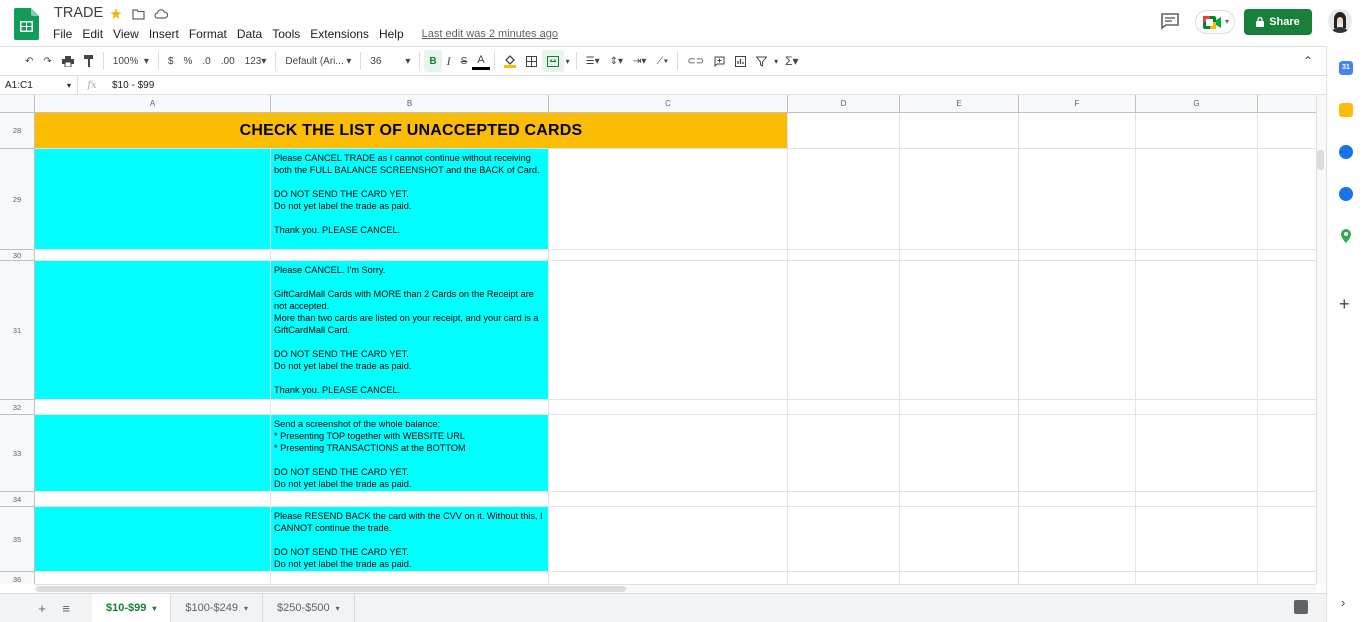  I want to click on tasks-icon, so click(1346, 152).